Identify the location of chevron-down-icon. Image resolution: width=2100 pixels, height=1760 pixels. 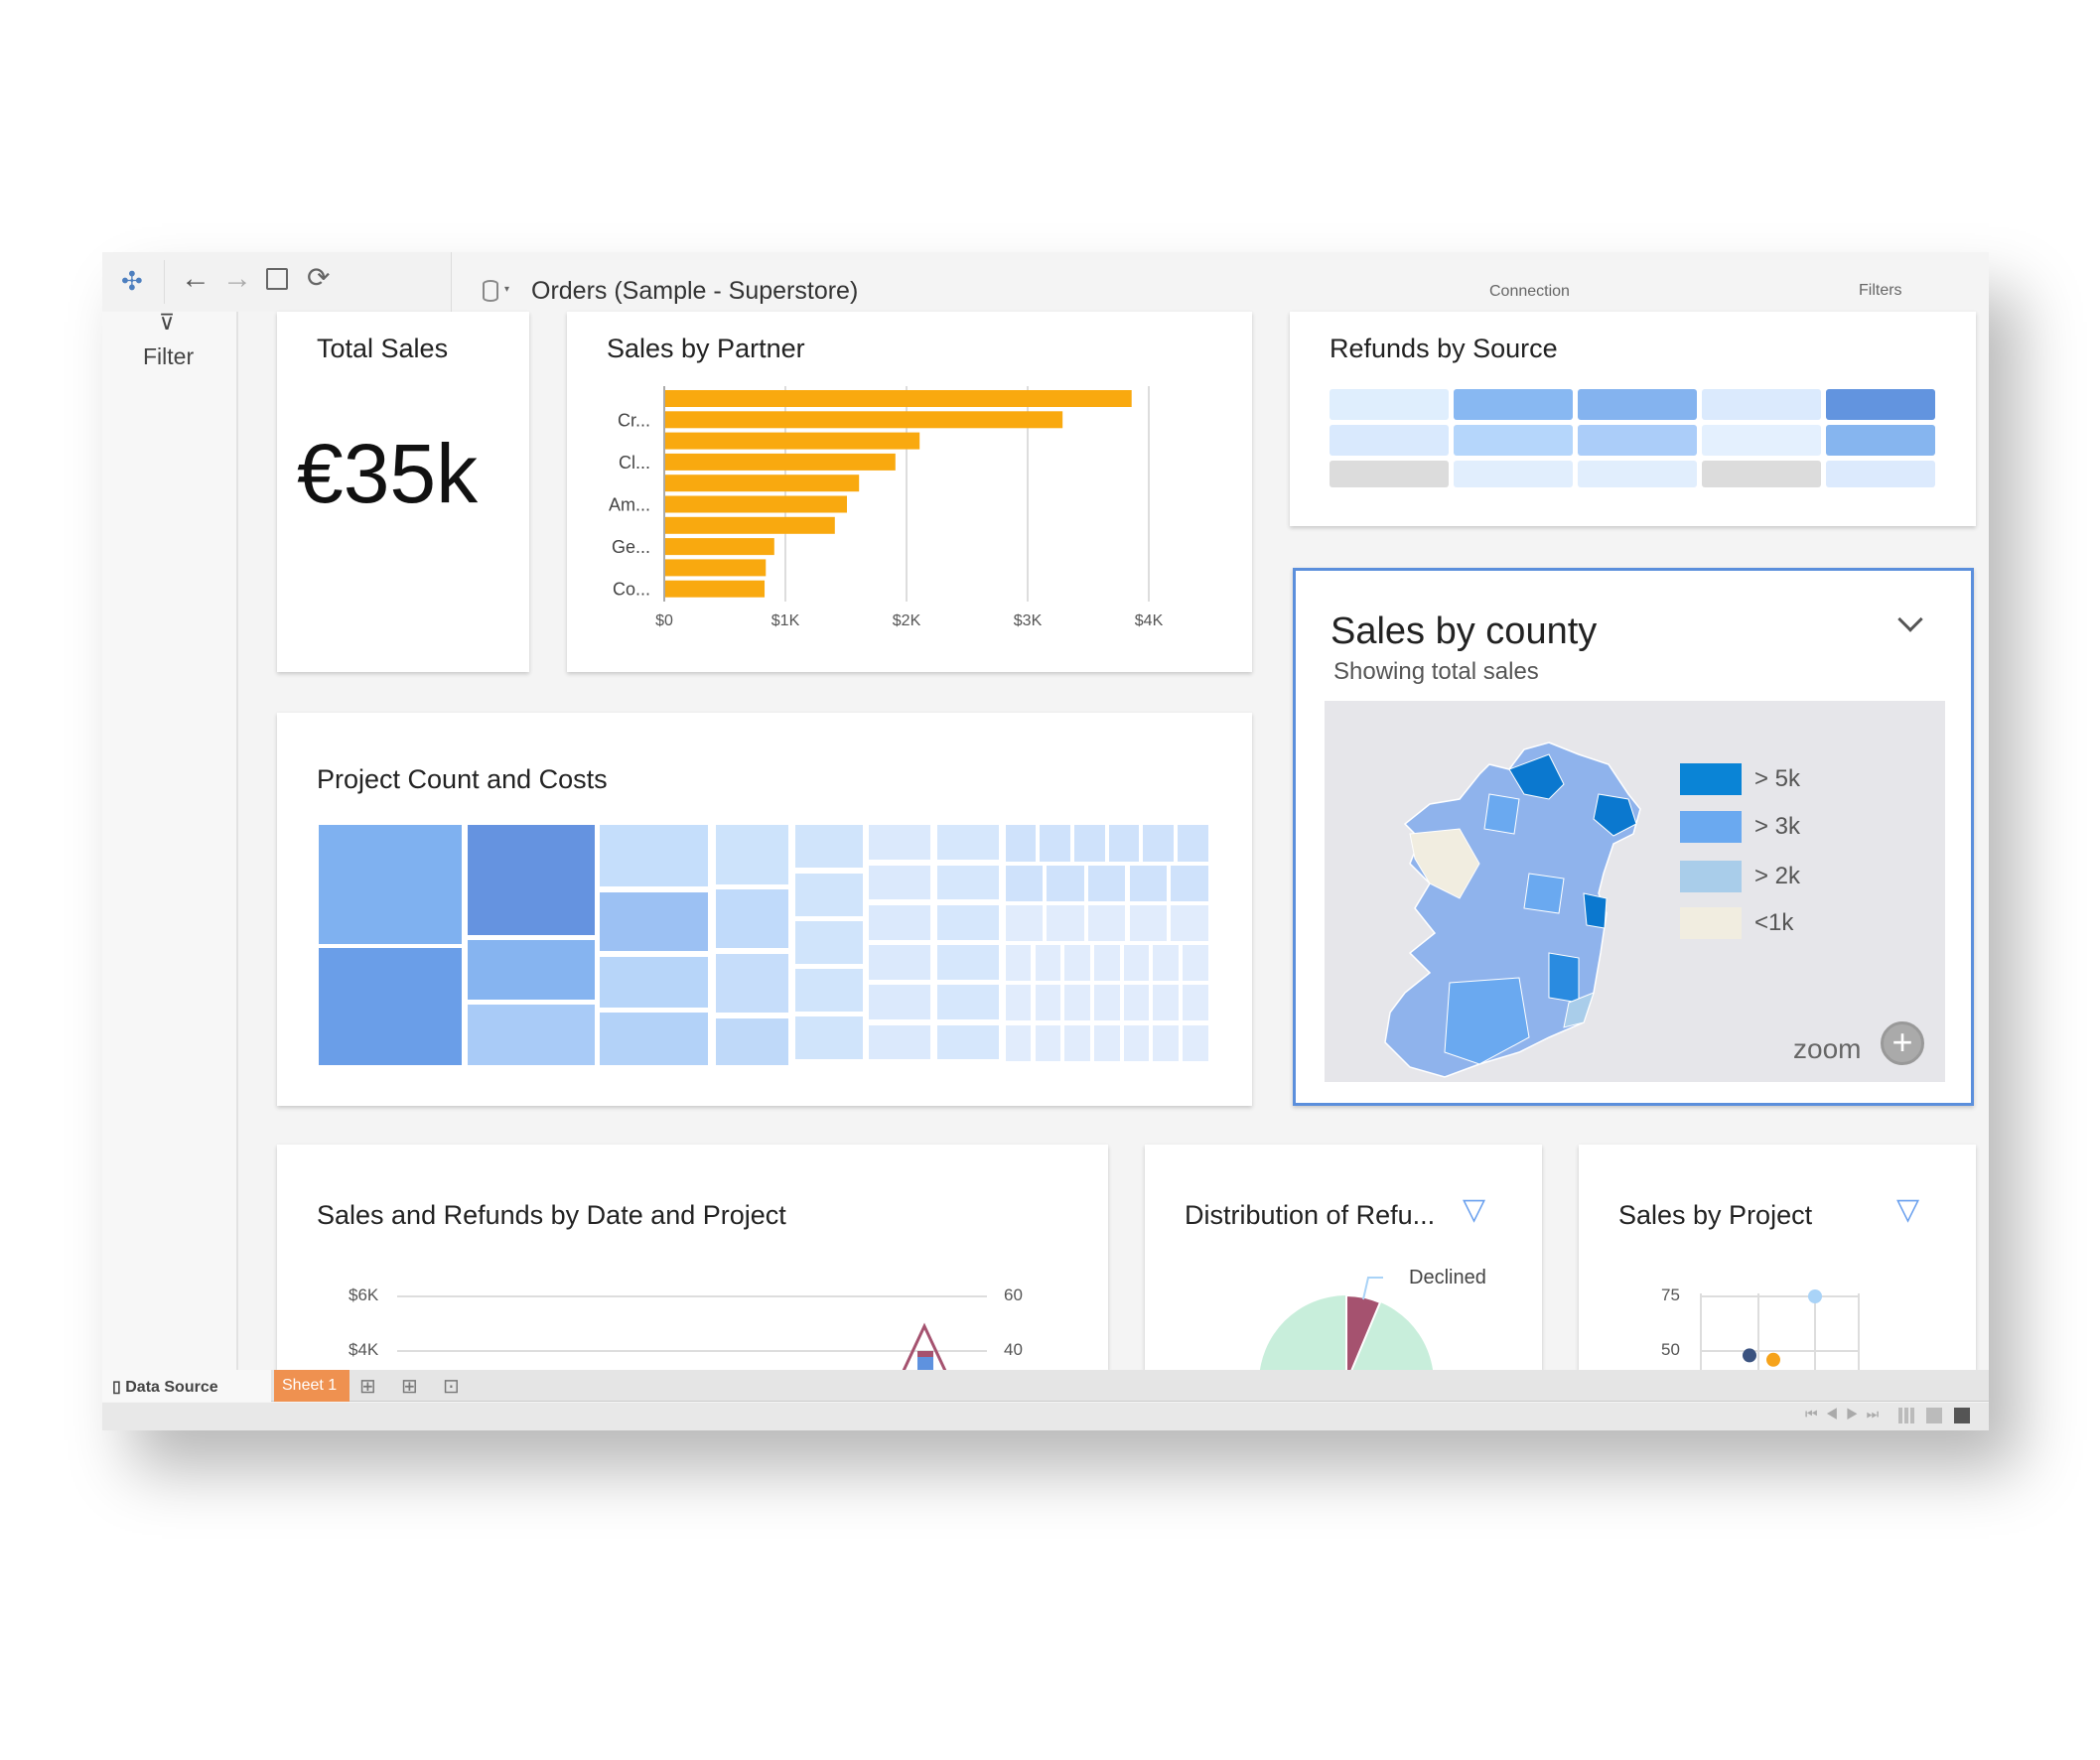
(1910, 619).